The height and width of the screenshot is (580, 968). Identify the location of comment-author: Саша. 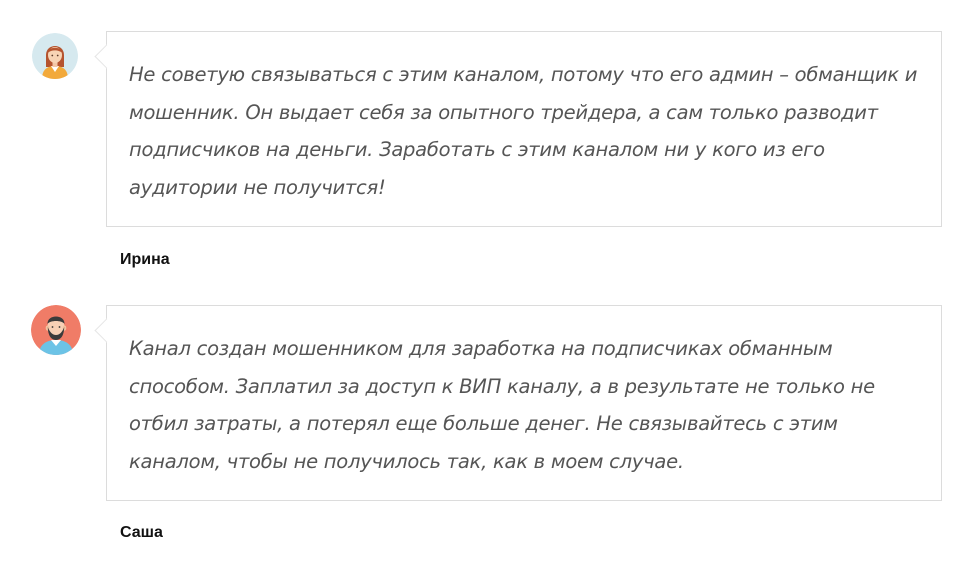
(141, 532).